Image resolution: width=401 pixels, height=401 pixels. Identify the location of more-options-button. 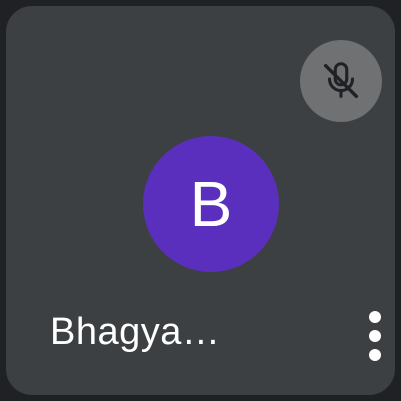
(375, 336).